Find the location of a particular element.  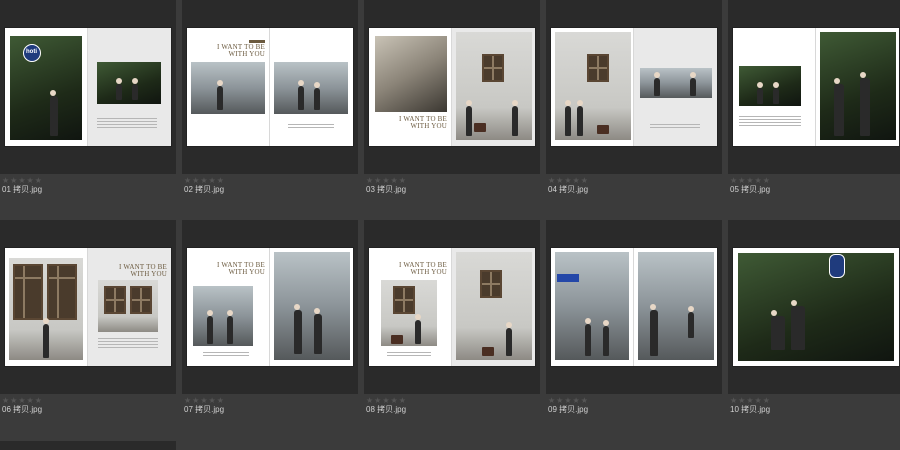

album-page-left is located at coordinates (592, 307).